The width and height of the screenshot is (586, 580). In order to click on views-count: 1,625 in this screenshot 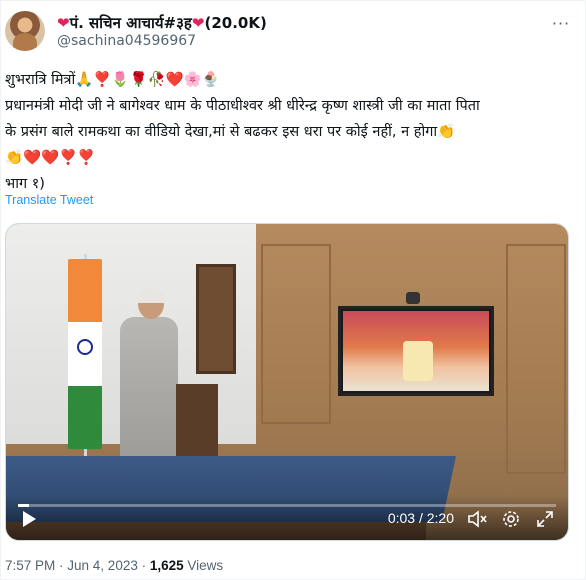, I will do `click(166, 565)`.